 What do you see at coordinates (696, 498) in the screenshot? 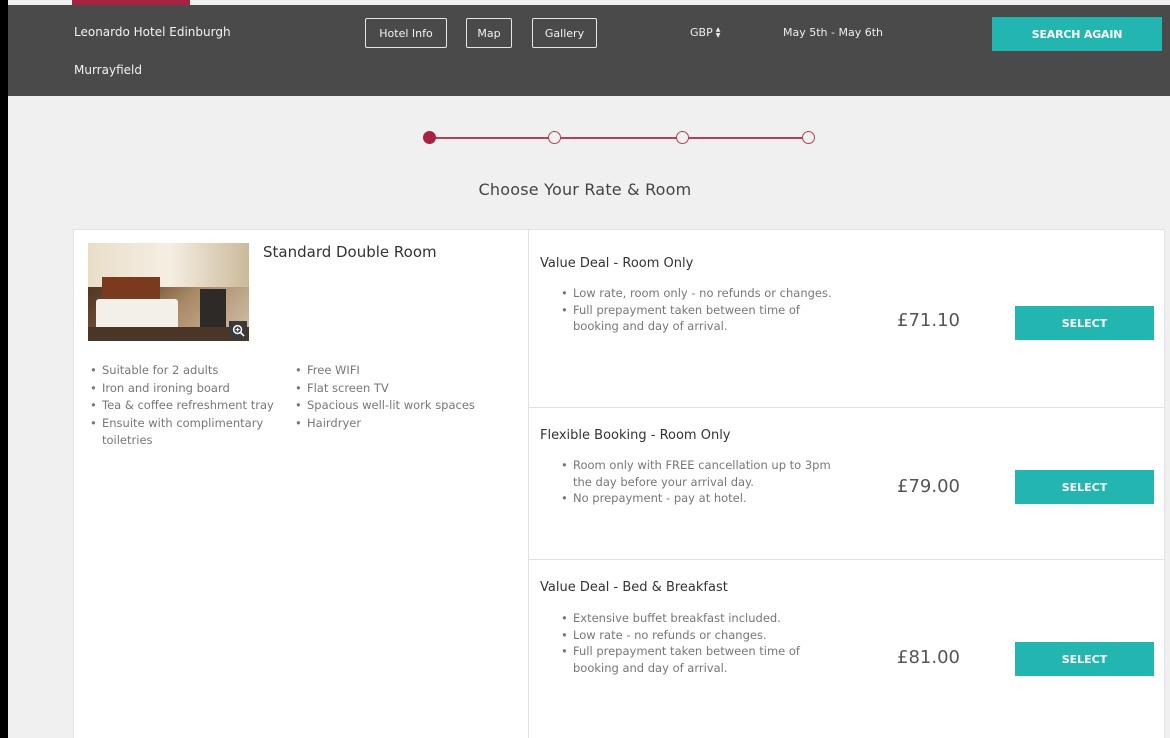
I see `rate-detail-item: No prepayment - pay at hotel.` at bounding box center [696, 498].